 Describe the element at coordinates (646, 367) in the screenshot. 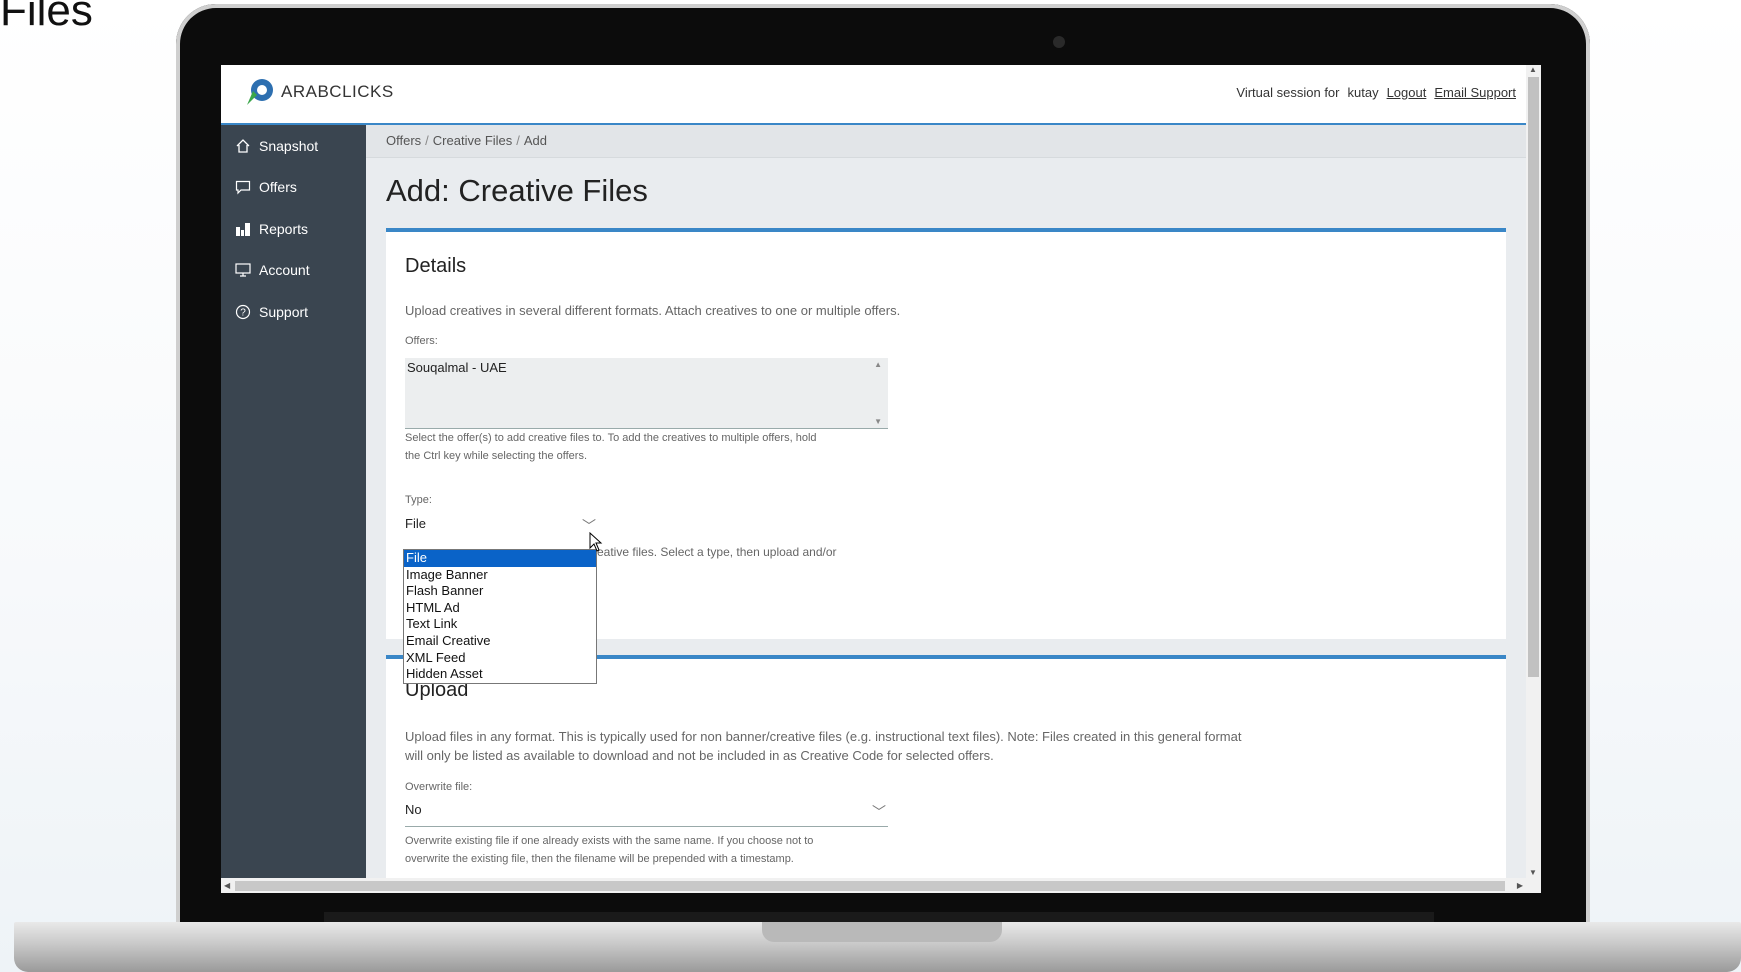

I see `offer-option: Souqalmal - UAE` at that location.